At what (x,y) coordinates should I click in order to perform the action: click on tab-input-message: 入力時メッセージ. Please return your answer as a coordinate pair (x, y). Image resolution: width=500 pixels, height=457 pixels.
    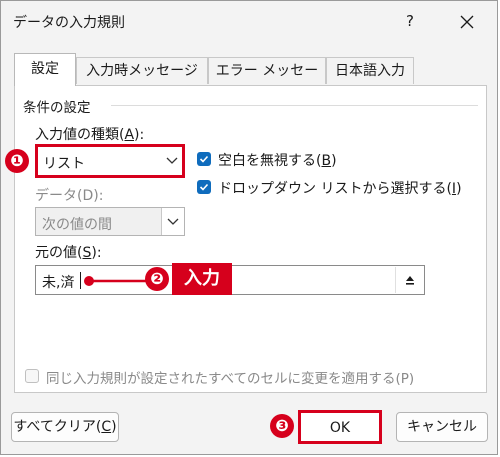
    Looking at the image, I should click on (142, 70).